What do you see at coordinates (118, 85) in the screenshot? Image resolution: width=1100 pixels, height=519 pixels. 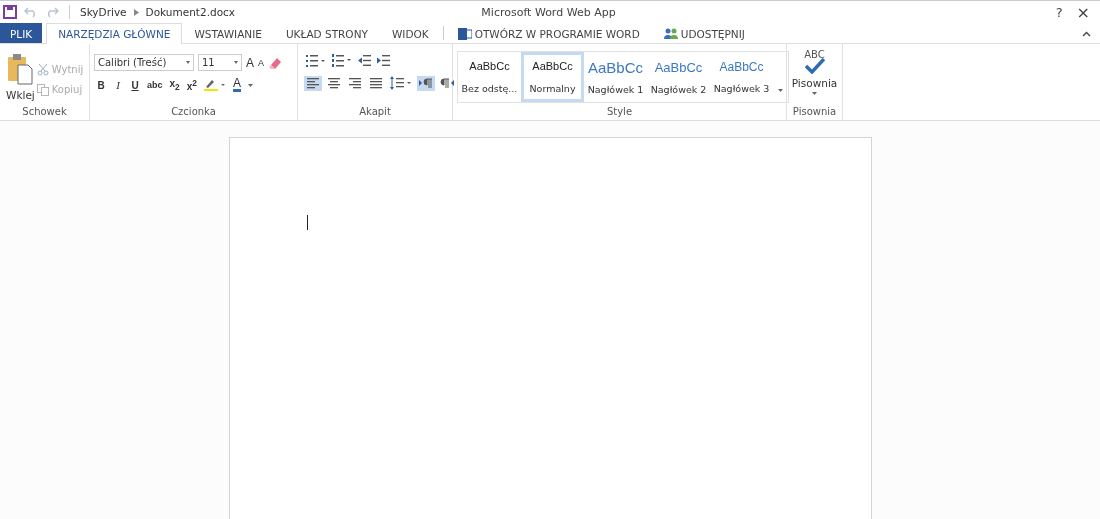 I see `format-button: I` at bounding box center [118, 85].